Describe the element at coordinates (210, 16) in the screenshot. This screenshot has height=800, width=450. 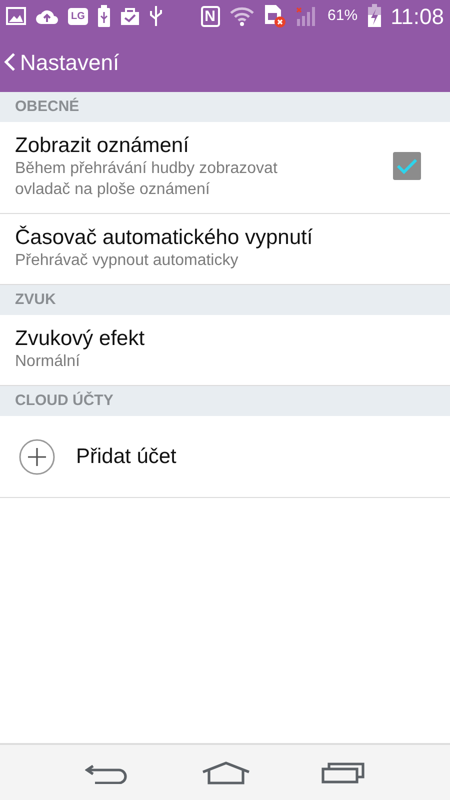
I see `nfc-icon: N` at that location.